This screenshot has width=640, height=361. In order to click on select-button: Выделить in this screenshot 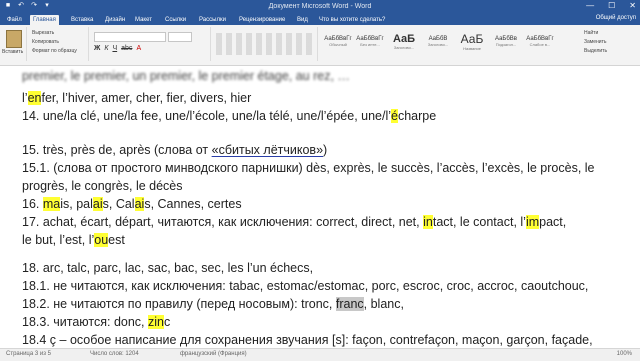, I will do `click(610, 51)`.